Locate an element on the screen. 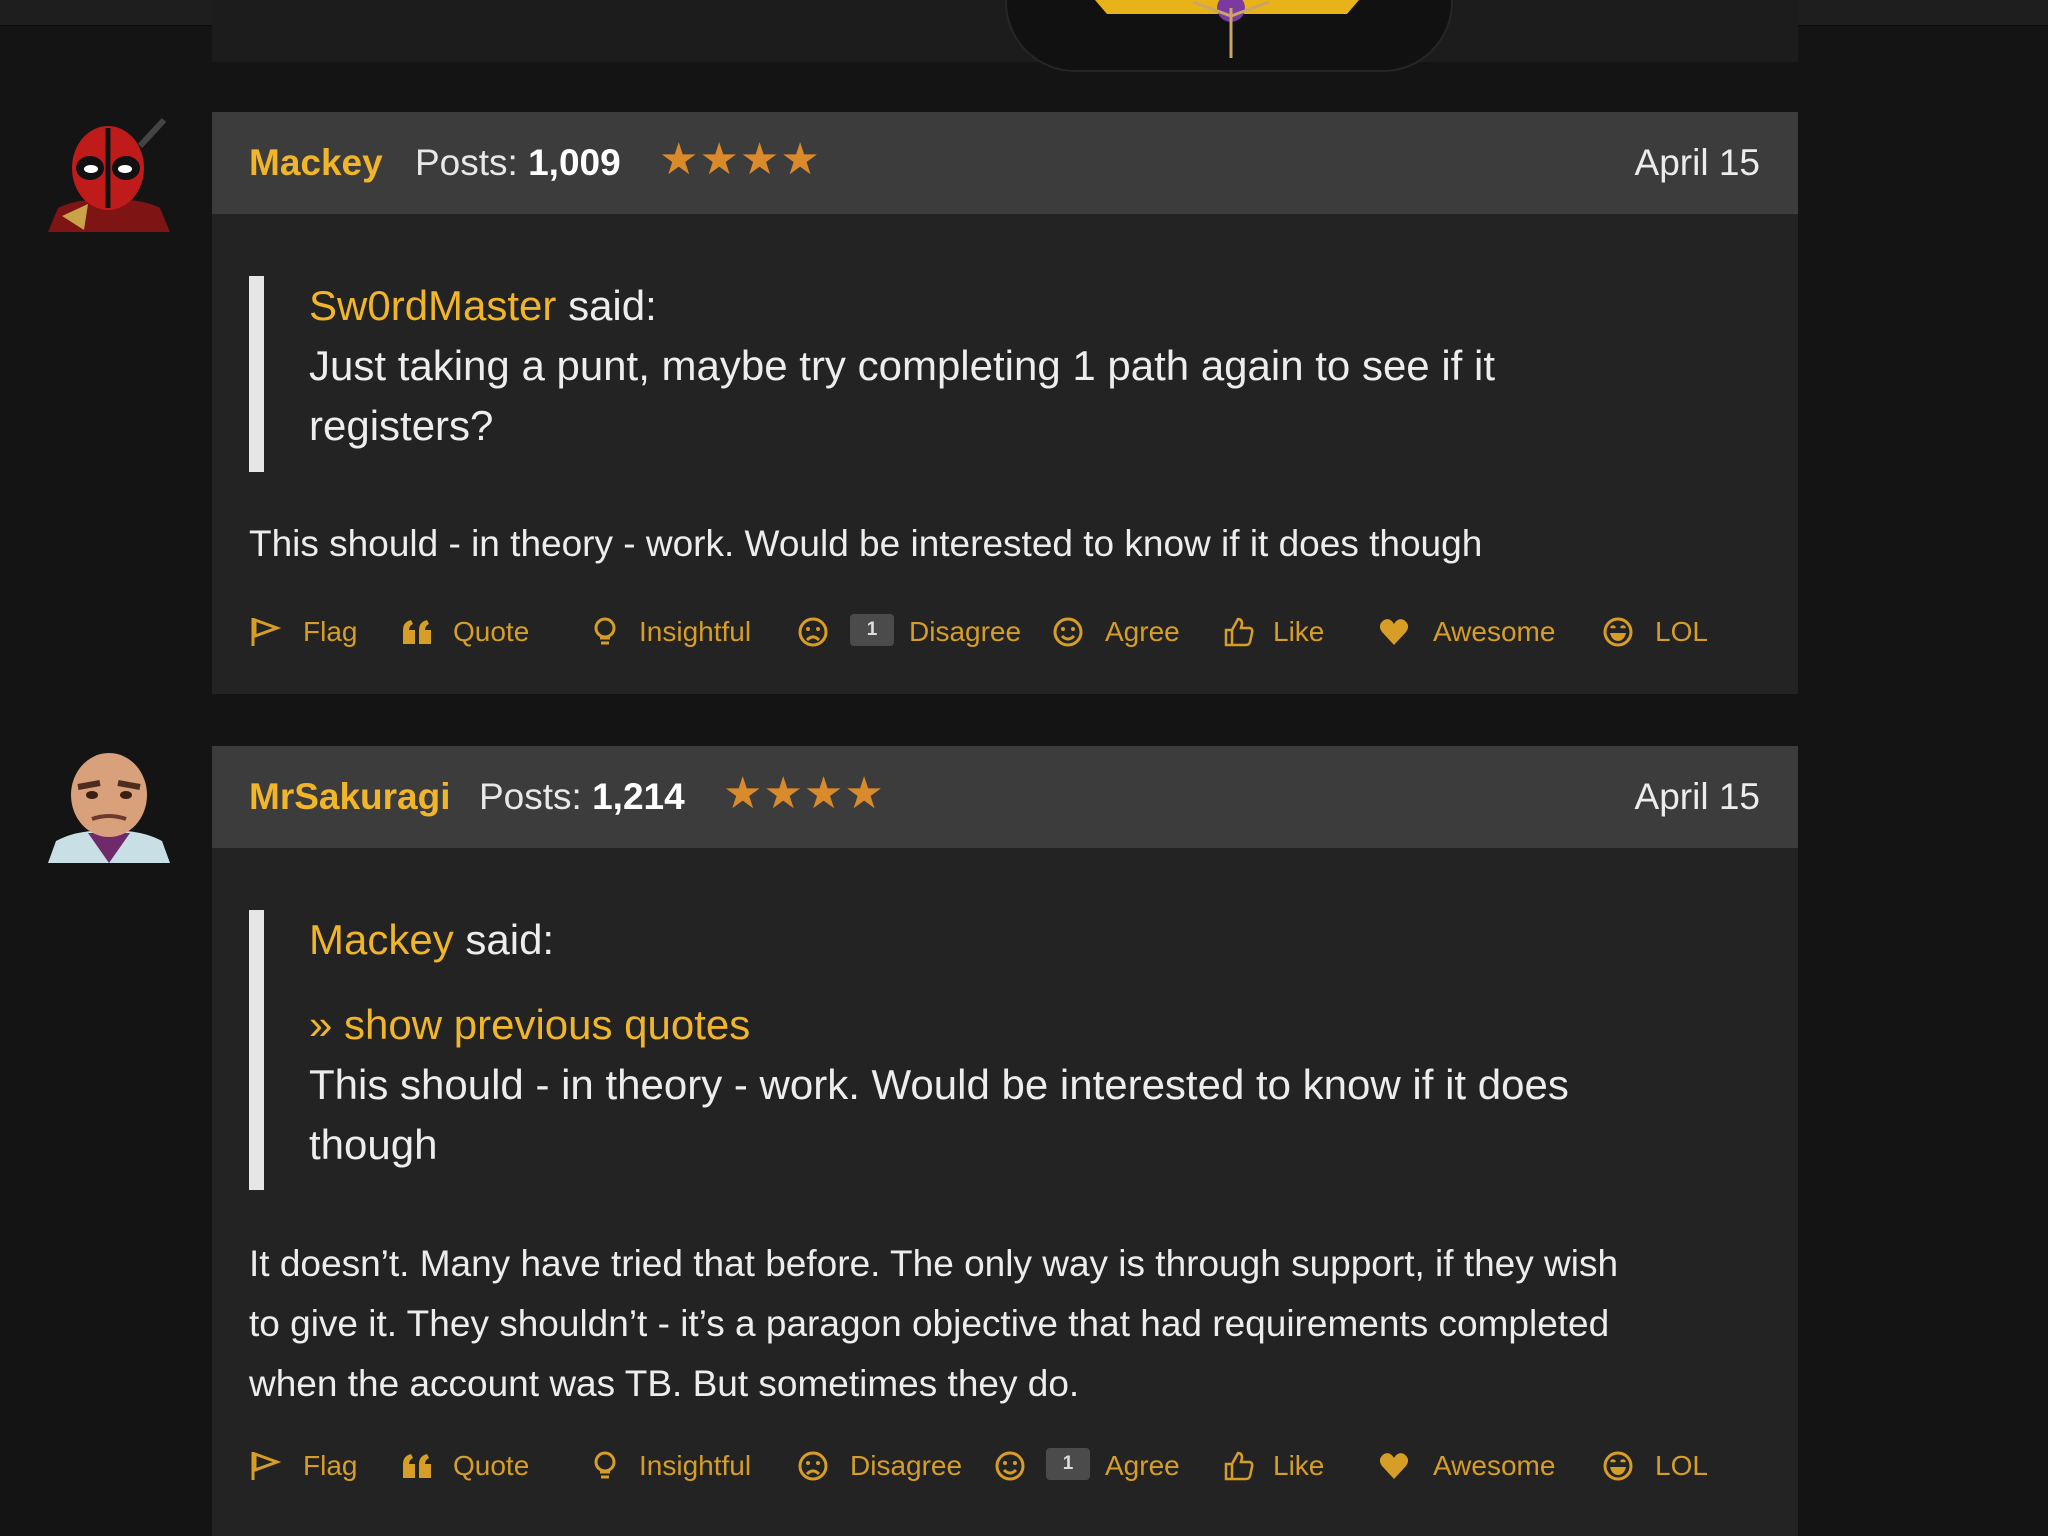 The width and height of the screenshot is (2048, 1536). post-count: Posts: 1,009 is located at coordinates (518, 163).